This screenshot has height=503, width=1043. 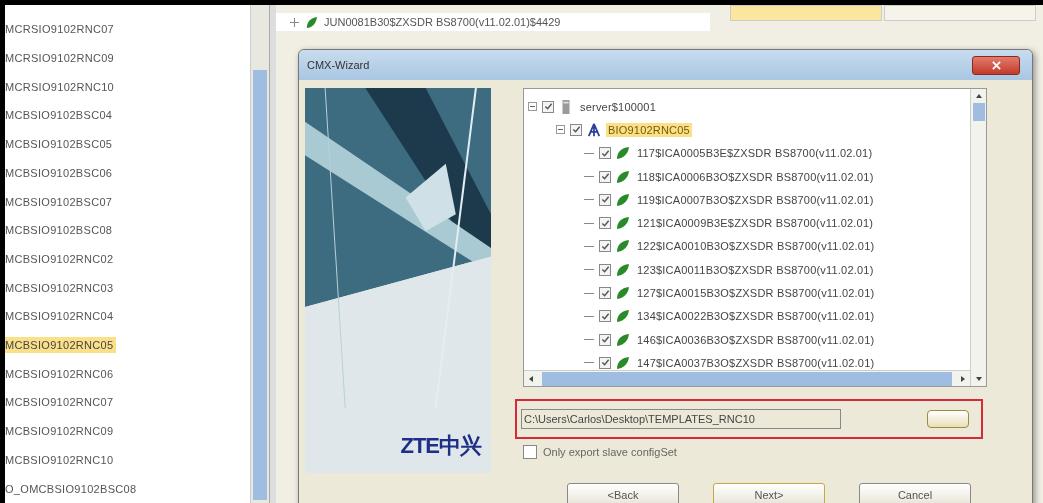 I want to click on list-item: MCBSIO9102RNC06, so click(x=61, y=373).